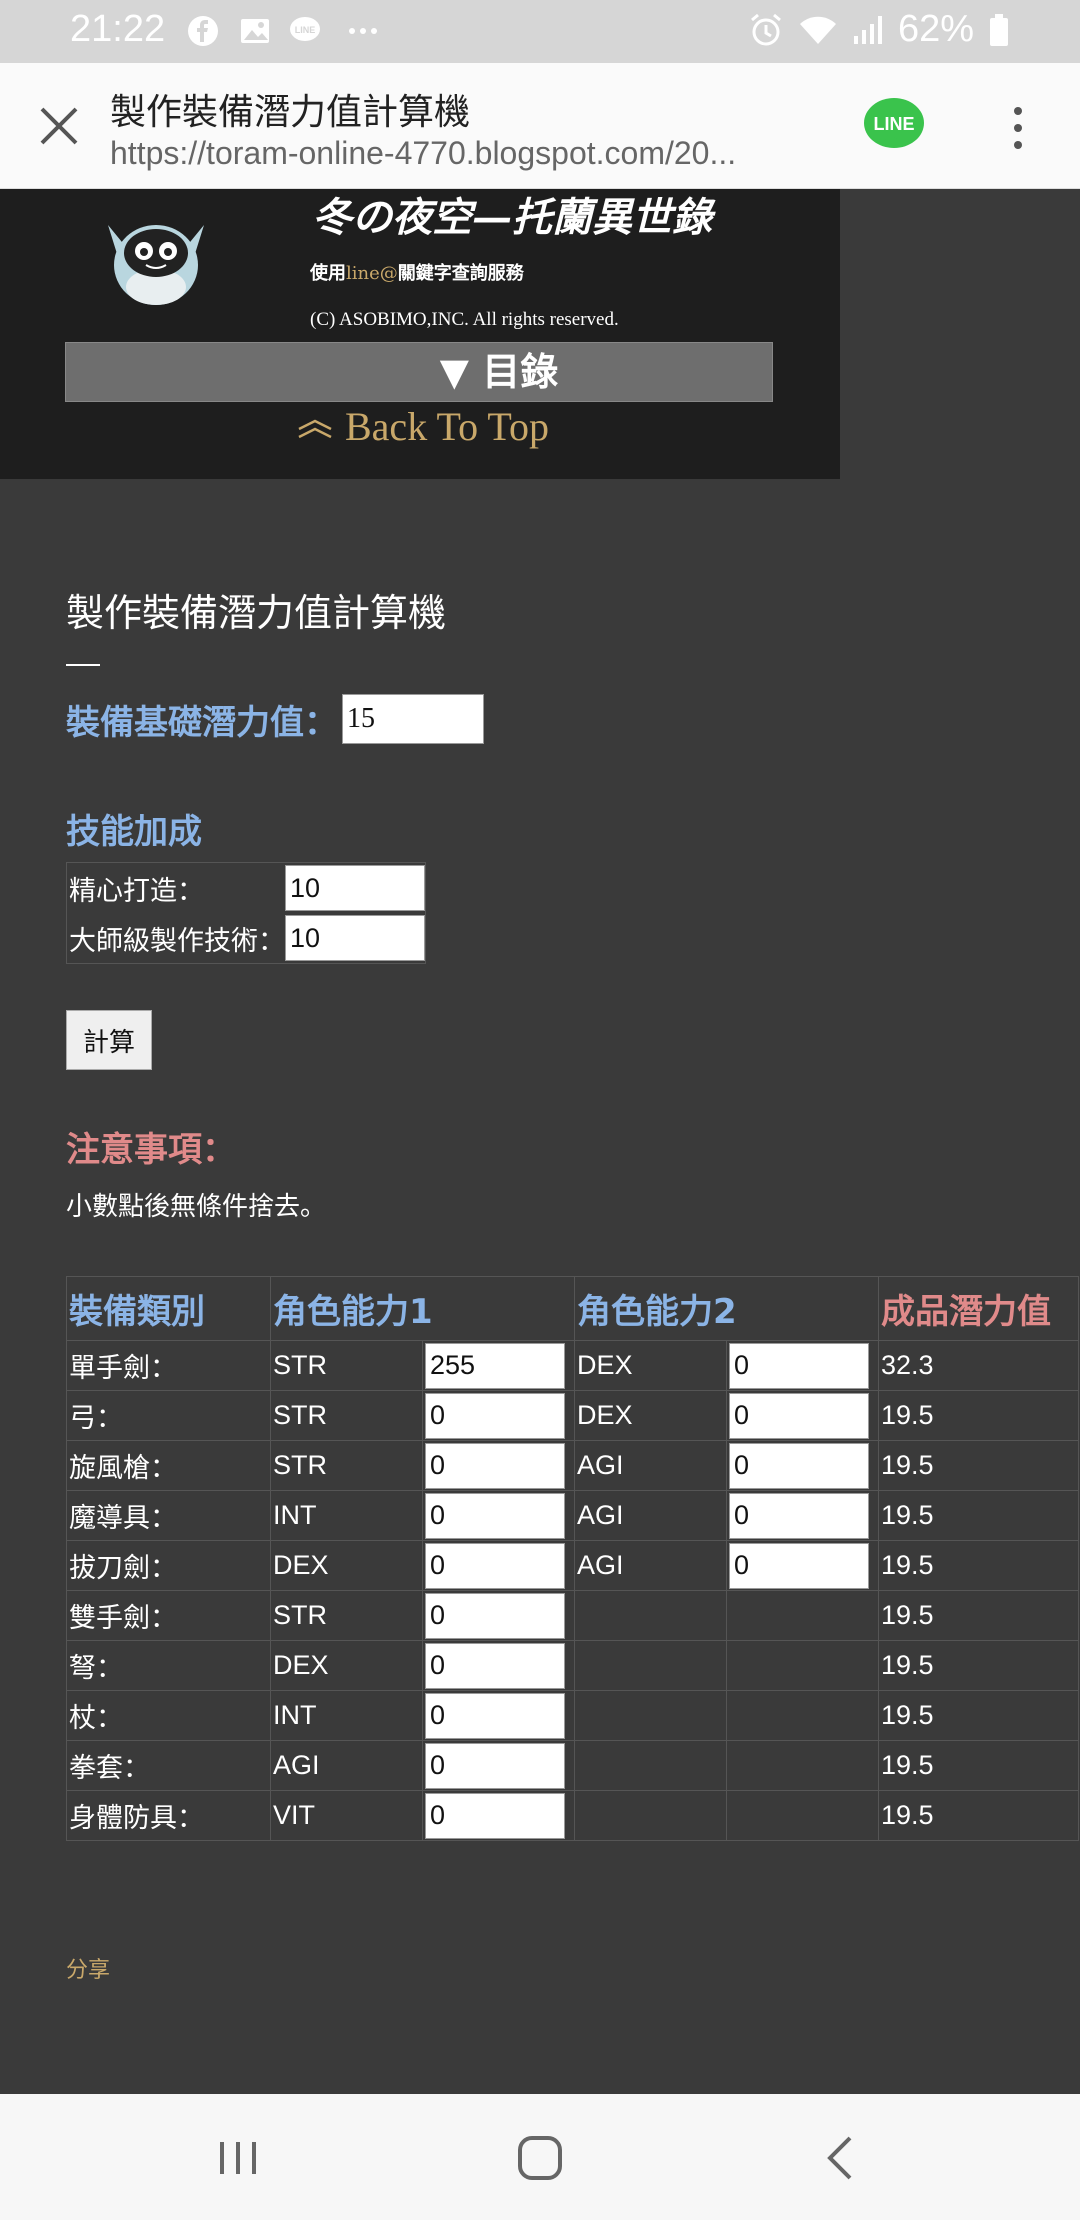 The image size is (1080, 2220). Describe the element at coordinates (168, 1815) in the screenshot. I see `equipment-category: 身體防具：` at that location.